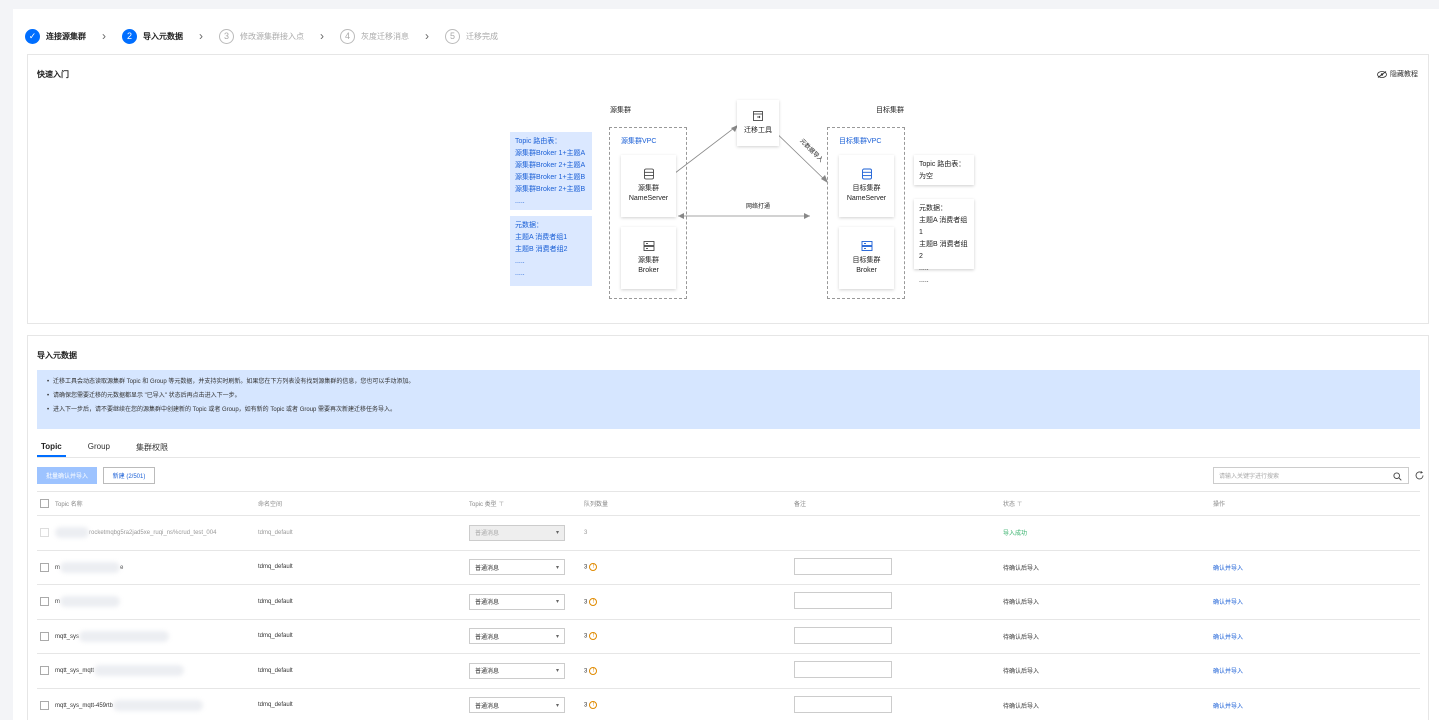  What do you see at coordinates (146, 503) in the screenshot?
I see `col-topic-name: Topic 名称` at bounding box center [146, 503].